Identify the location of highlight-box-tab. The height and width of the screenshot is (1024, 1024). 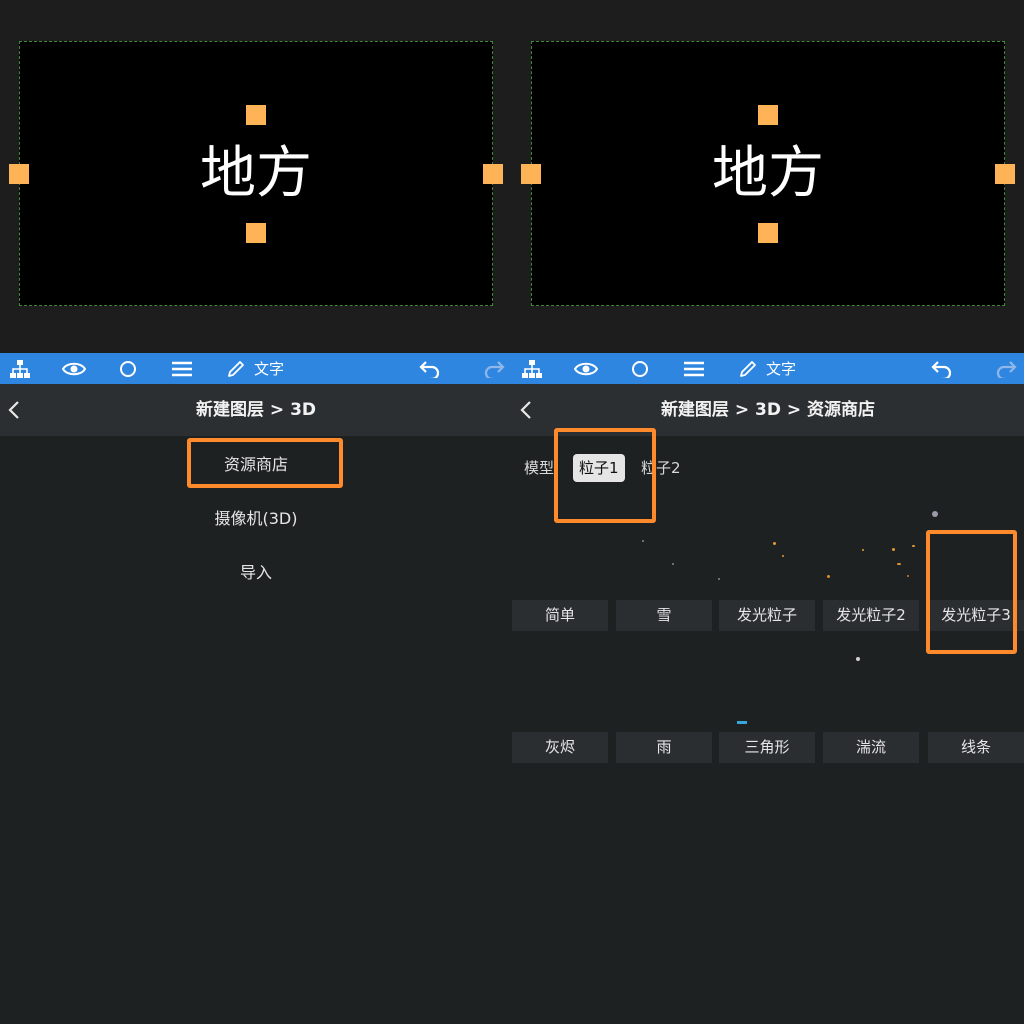
(605, 475).